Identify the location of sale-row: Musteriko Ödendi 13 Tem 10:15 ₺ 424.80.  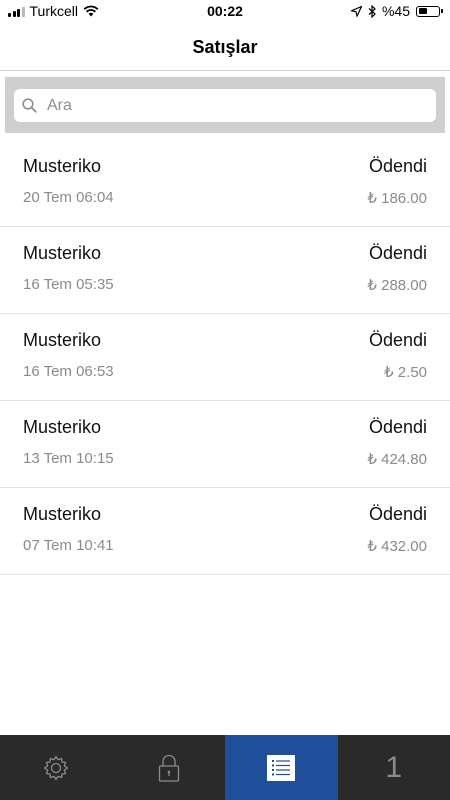
(225, 444).